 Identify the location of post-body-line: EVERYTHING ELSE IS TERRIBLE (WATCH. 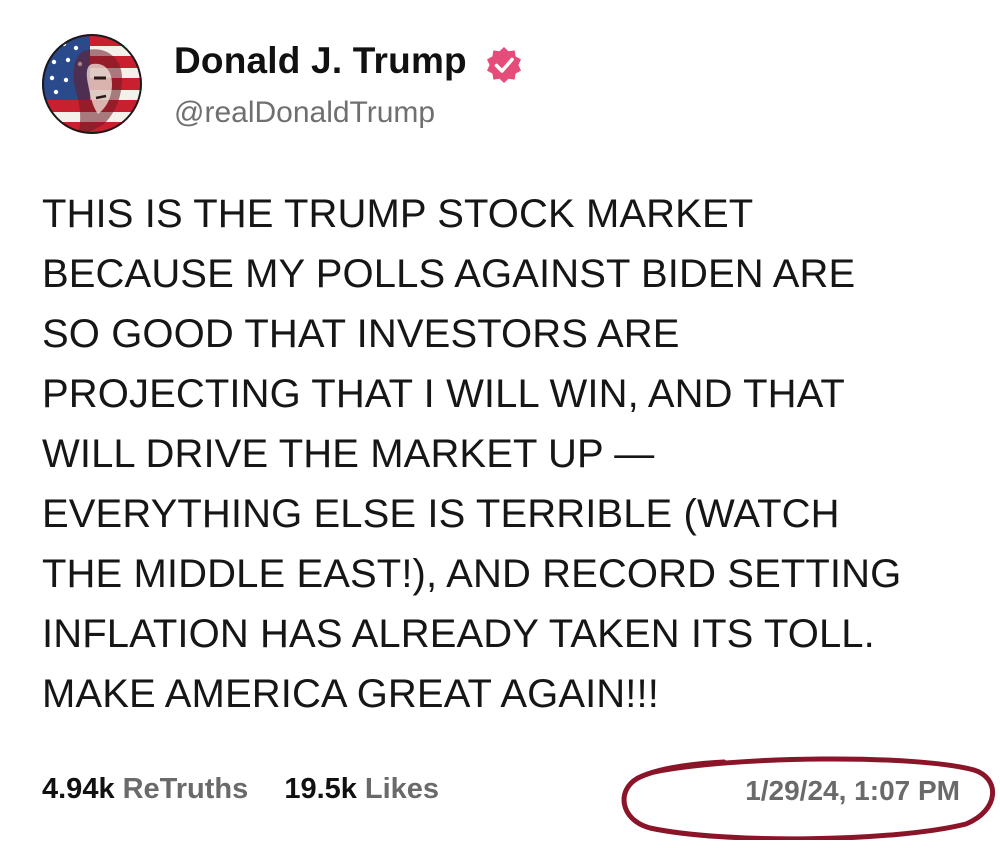
(441, 514).